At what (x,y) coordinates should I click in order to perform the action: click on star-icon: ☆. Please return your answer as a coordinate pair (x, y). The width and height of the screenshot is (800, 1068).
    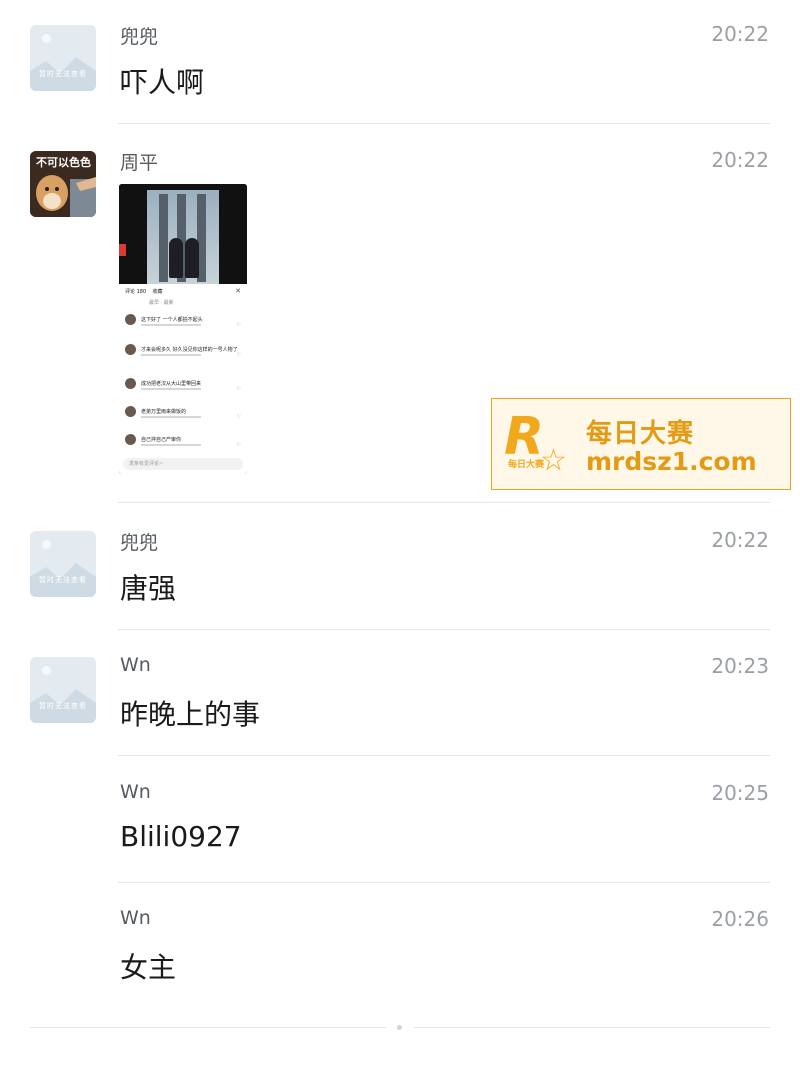
    Looking at the image, I should click on (553, 460).